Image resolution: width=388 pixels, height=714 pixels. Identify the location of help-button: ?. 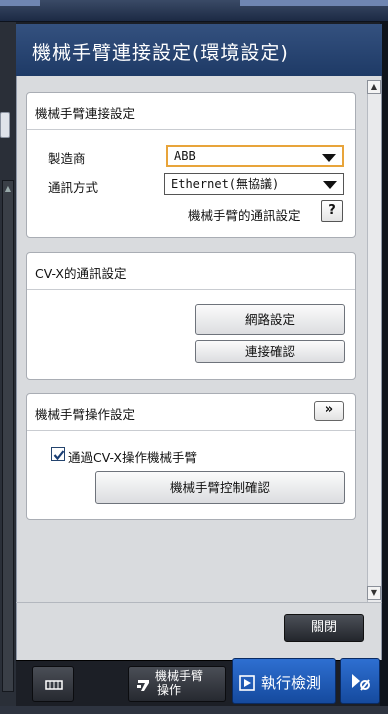
(332, 211).